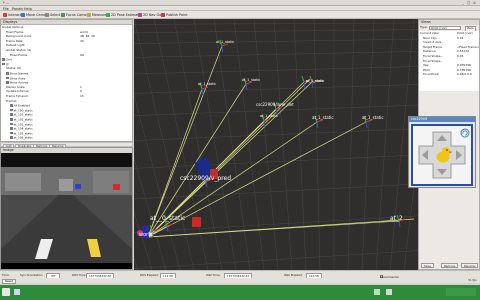  I want to click on tool-select: Select, so click(52, 15).